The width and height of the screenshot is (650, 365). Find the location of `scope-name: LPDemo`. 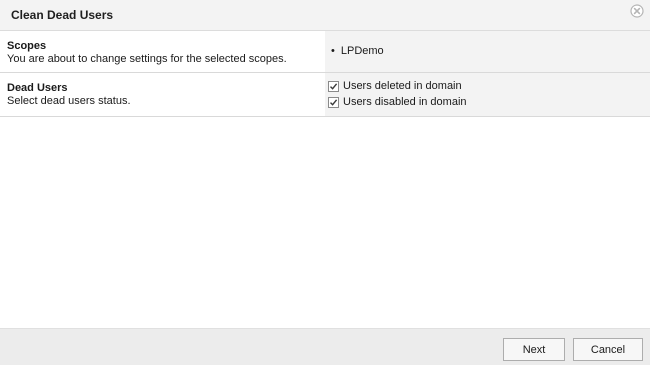

scope-name: LPDemo is located at coordinates (362, 51).